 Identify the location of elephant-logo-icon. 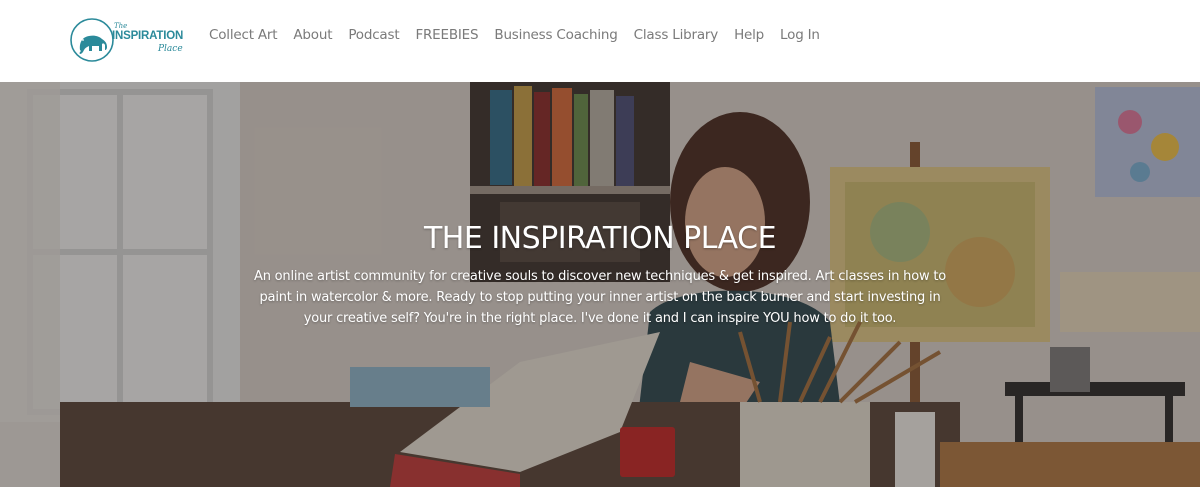
(92, 40).